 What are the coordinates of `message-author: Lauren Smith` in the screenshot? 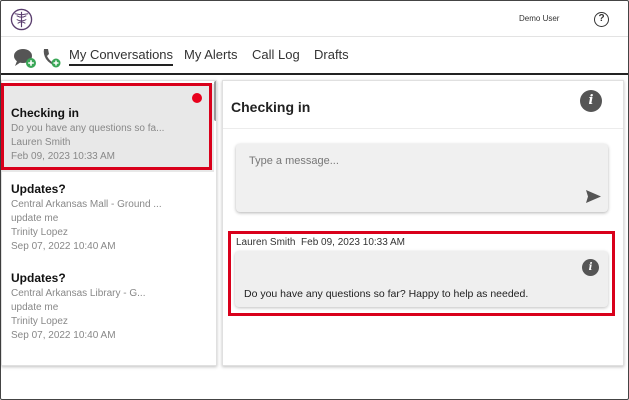 It's located at (266, 242).